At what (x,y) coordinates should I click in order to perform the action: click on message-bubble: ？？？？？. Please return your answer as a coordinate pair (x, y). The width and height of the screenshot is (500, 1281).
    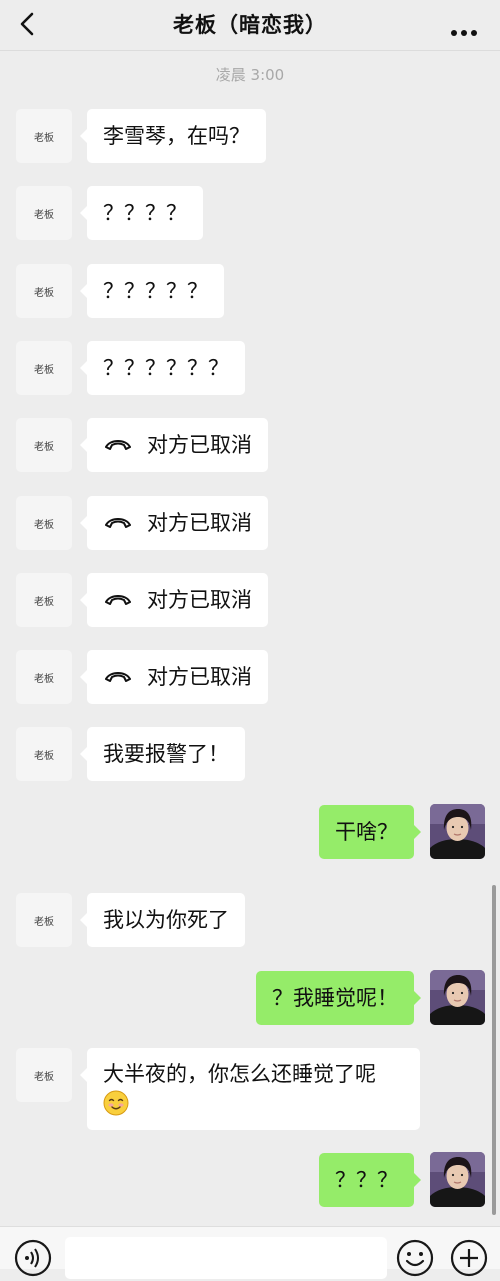
    Looking at the image, I should click on (152, 291).